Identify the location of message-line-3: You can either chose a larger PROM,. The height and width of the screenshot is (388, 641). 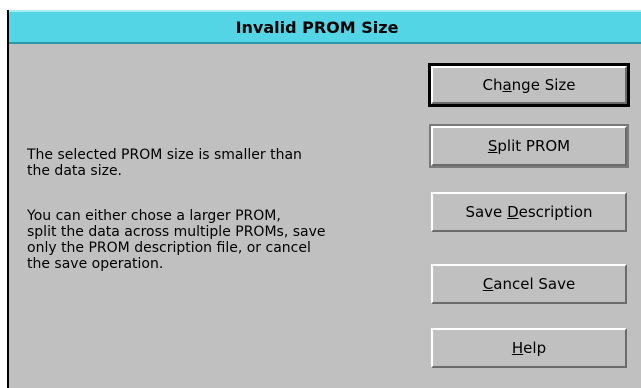
(154, 216).